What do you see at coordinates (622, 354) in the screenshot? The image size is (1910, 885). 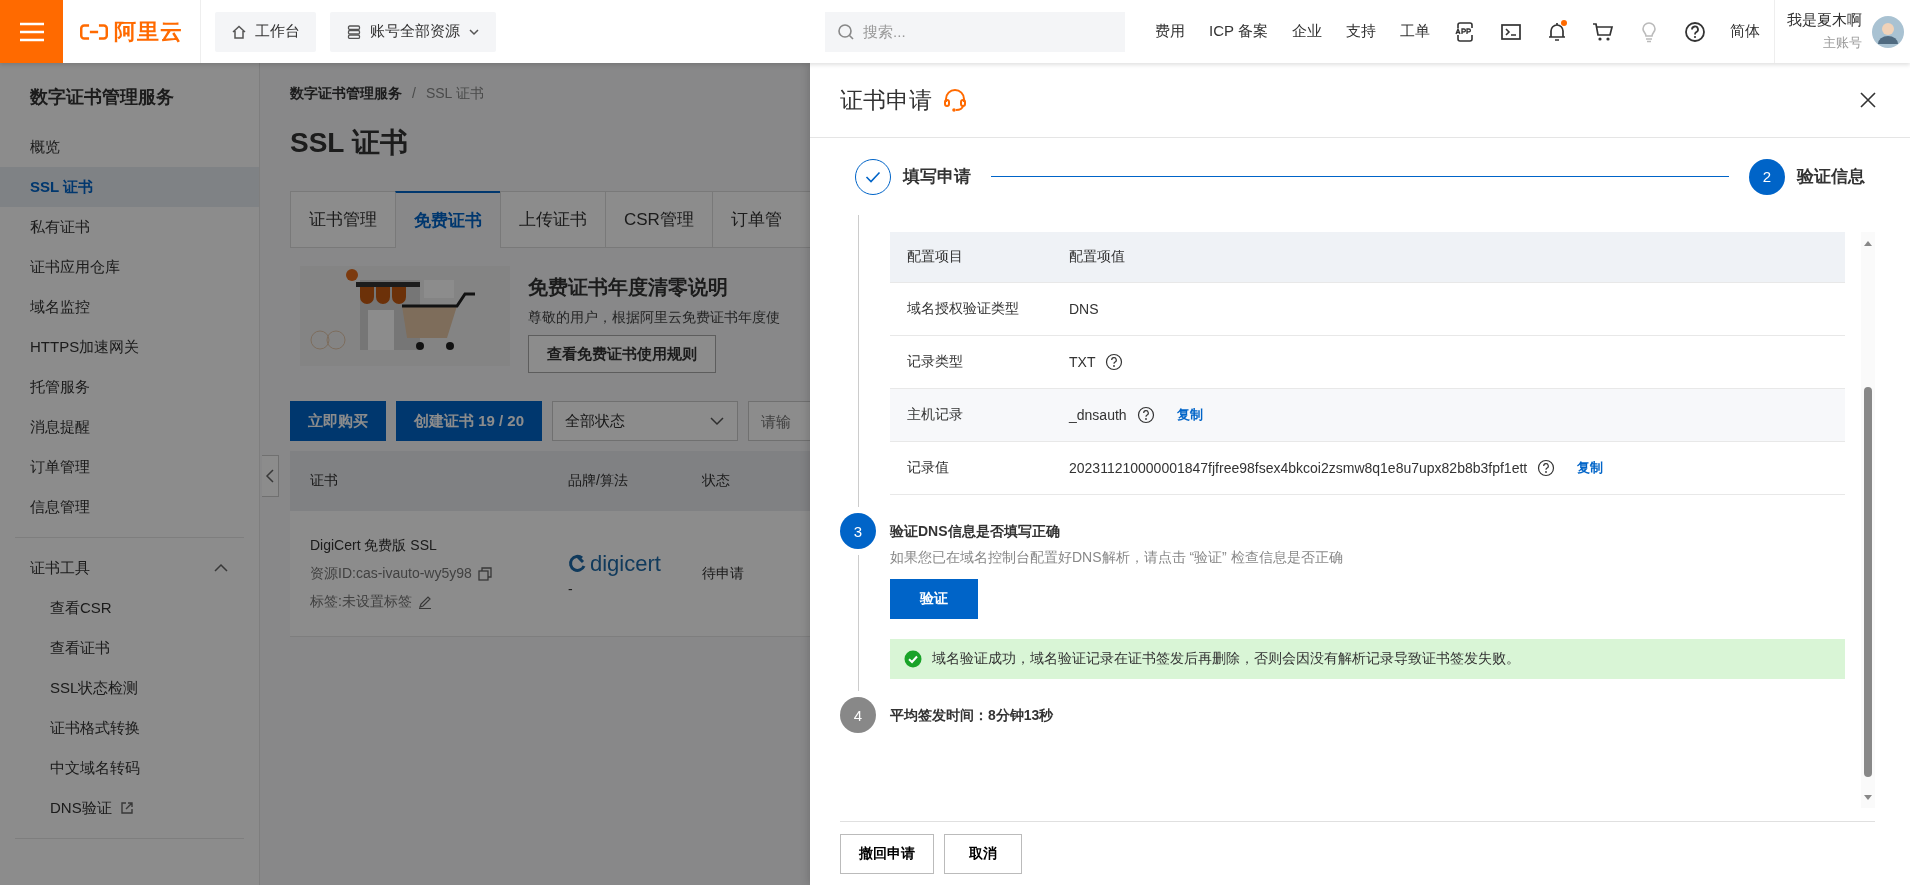 I see `rules-button: 查看免费证书使用规则` at bounding box center [622, 354].